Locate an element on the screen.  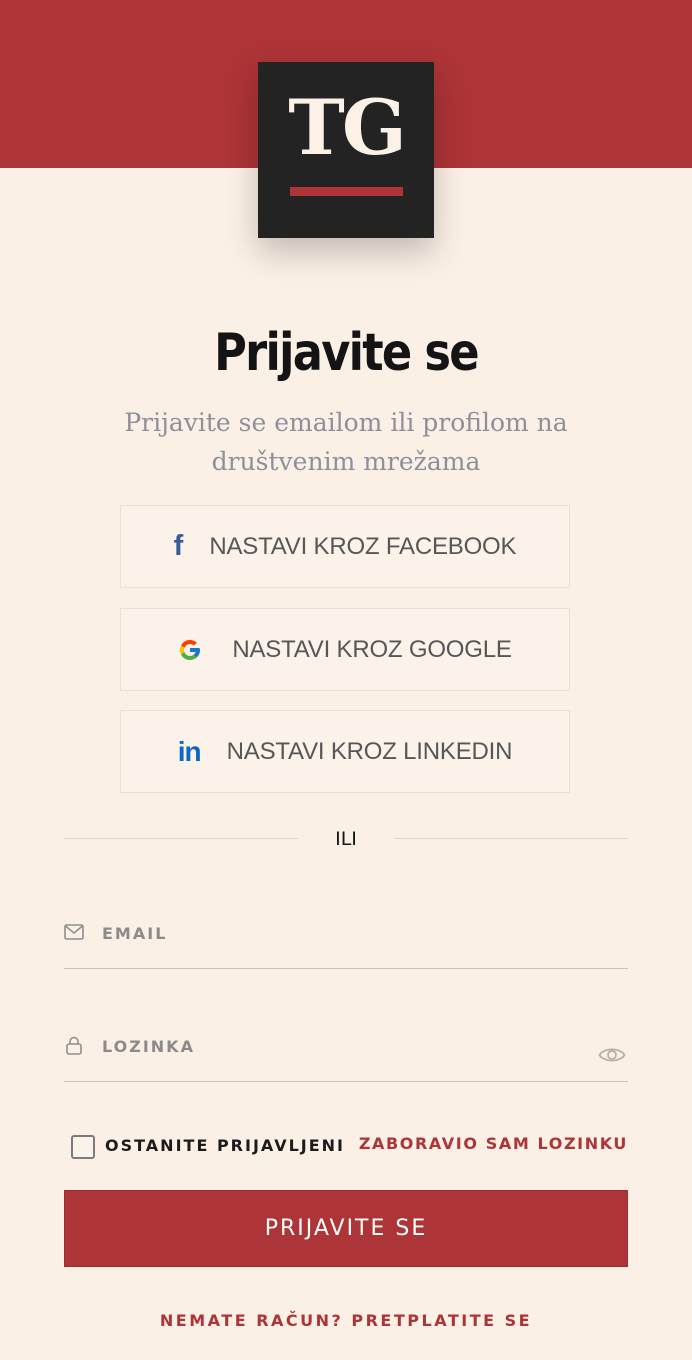
google-login-label: NASTAVI KROZ GOOGLE is located at coordinates (372, 649).